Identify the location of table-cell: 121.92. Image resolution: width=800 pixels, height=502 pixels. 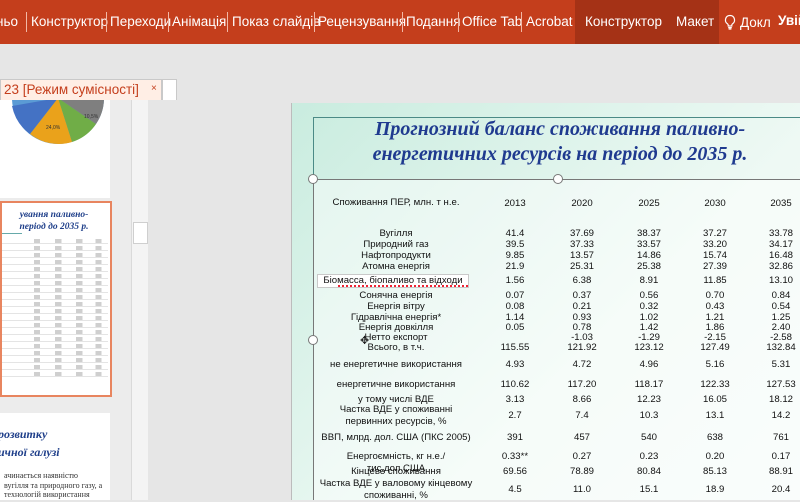
(582, 347).